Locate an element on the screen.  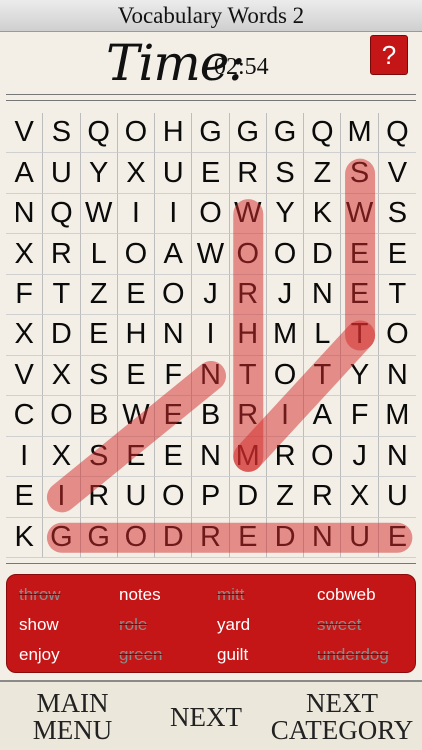
next-category-button: NEXT CATEGORY is located at coordinates (342, 716).